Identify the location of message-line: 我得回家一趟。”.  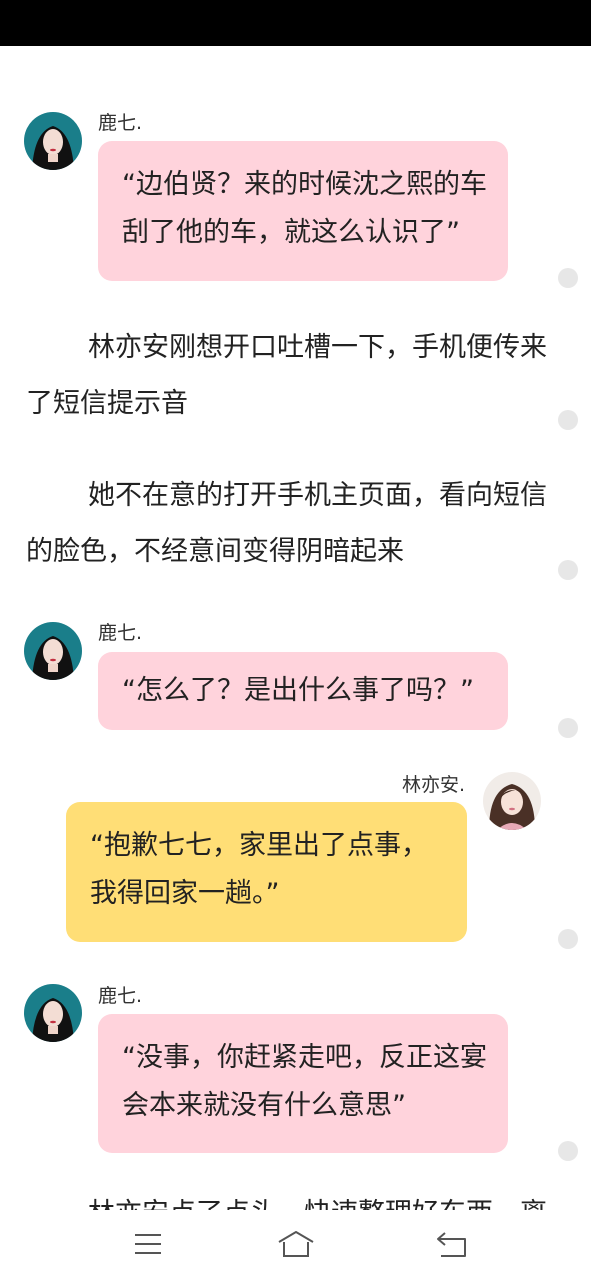
(185, 893).